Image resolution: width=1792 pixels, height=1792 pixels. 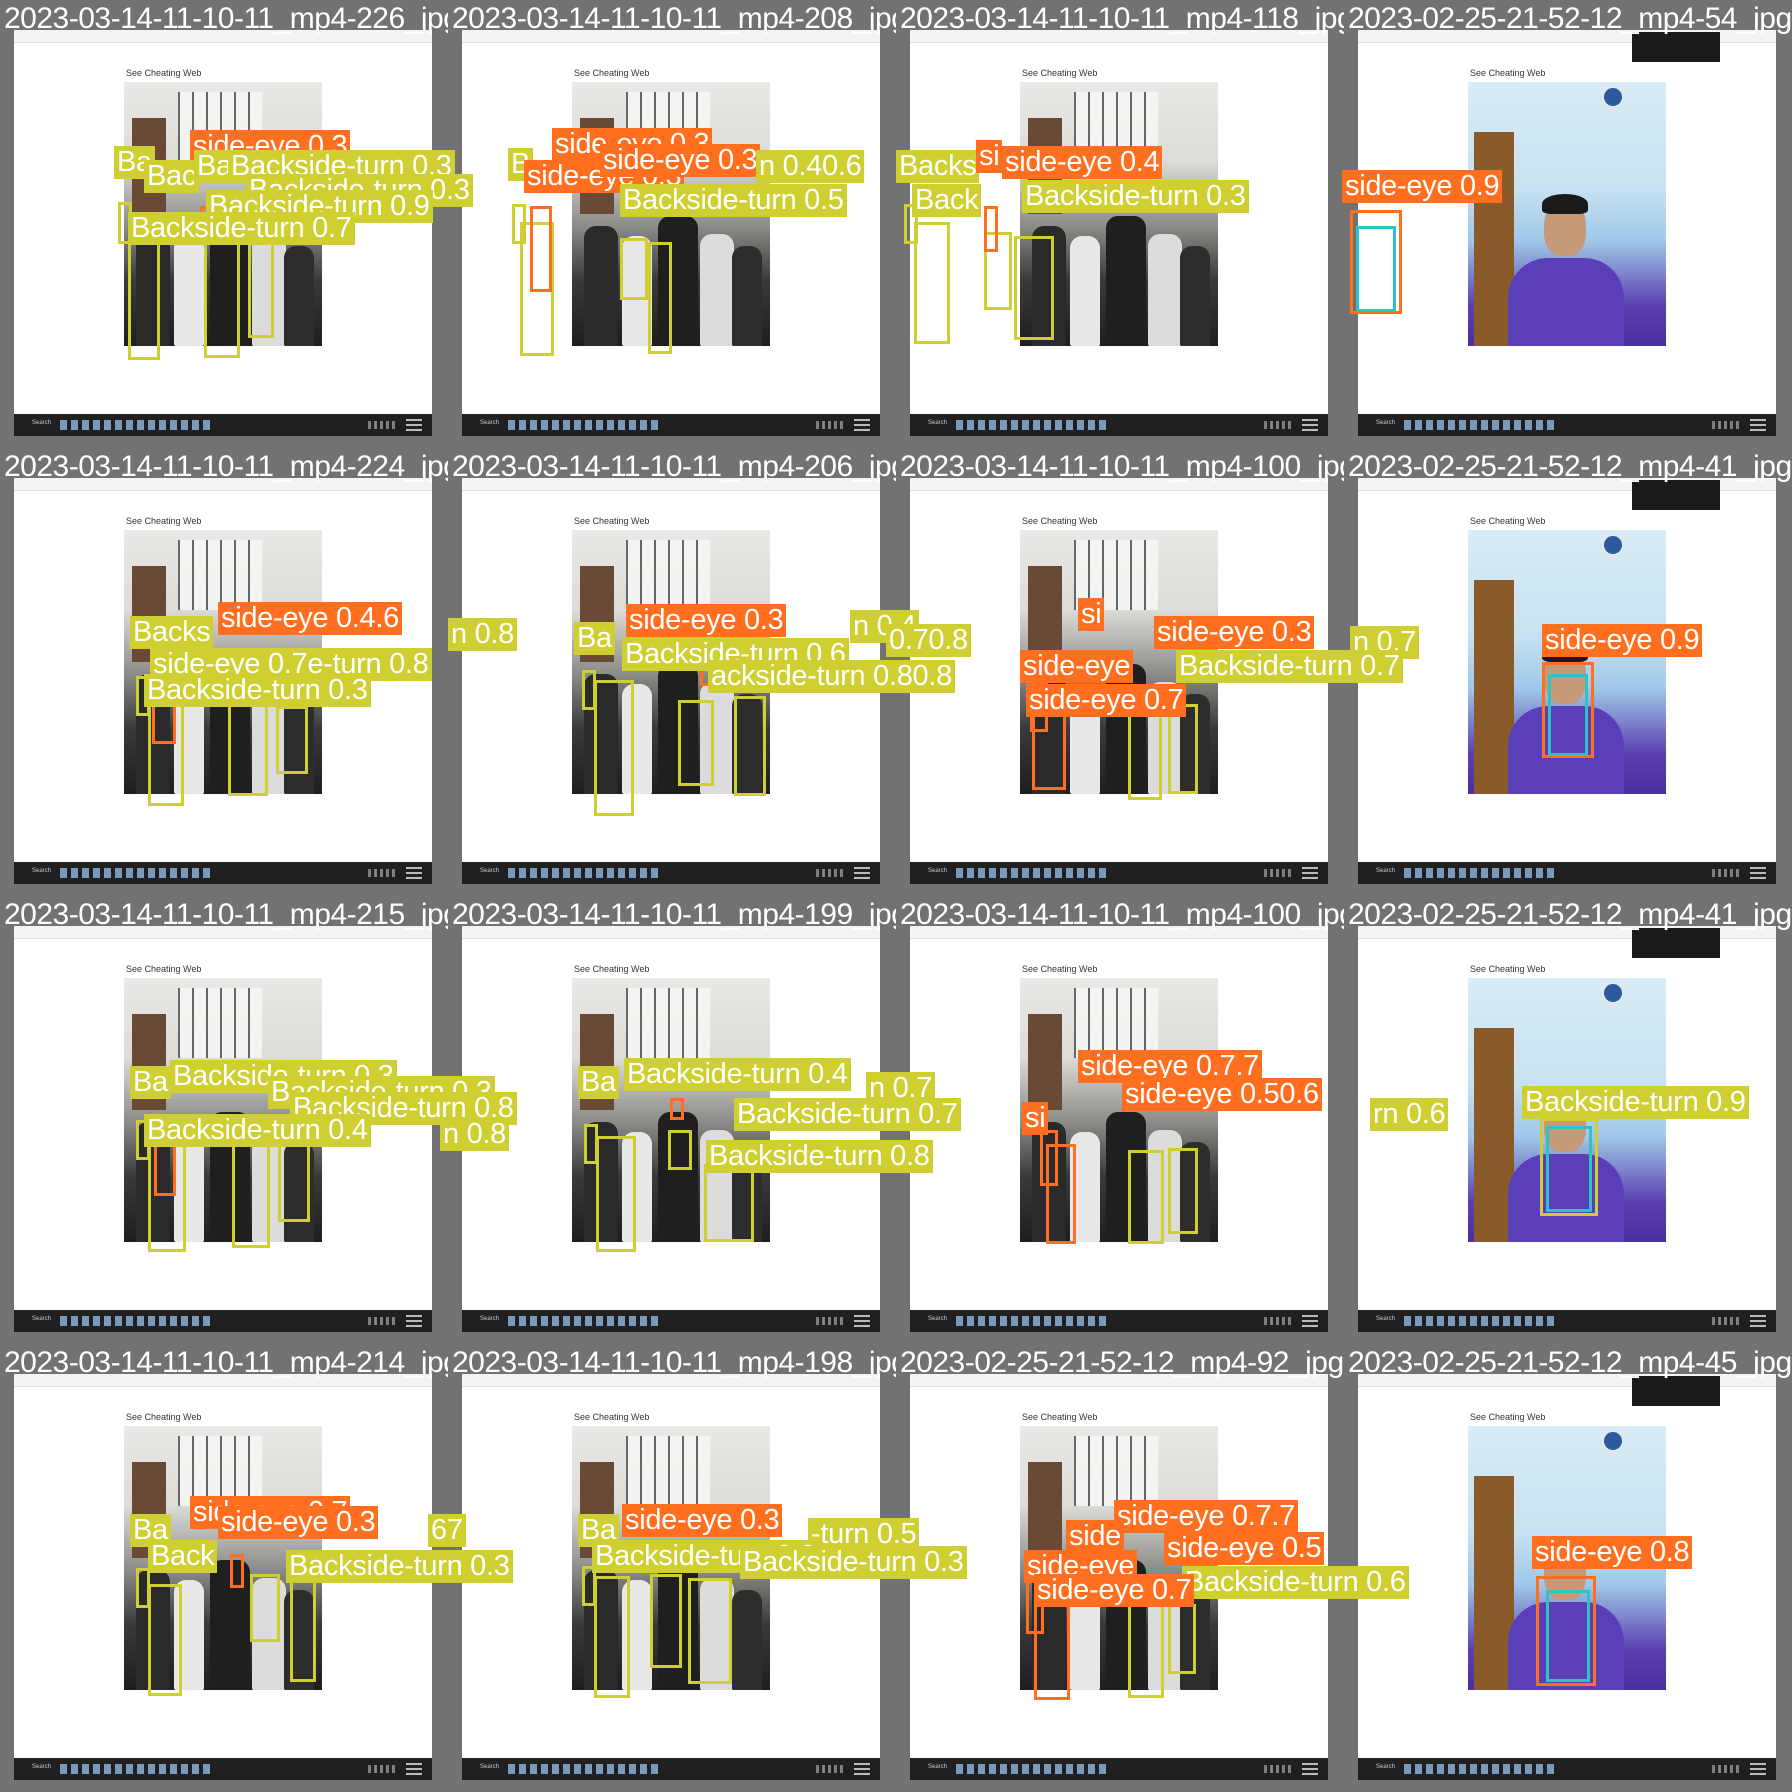 What do you see at coordinates (853, 1562) in the screenshot?
I see `detection-label: Backside-turn 0.3` at bounding box center [853, 1562].